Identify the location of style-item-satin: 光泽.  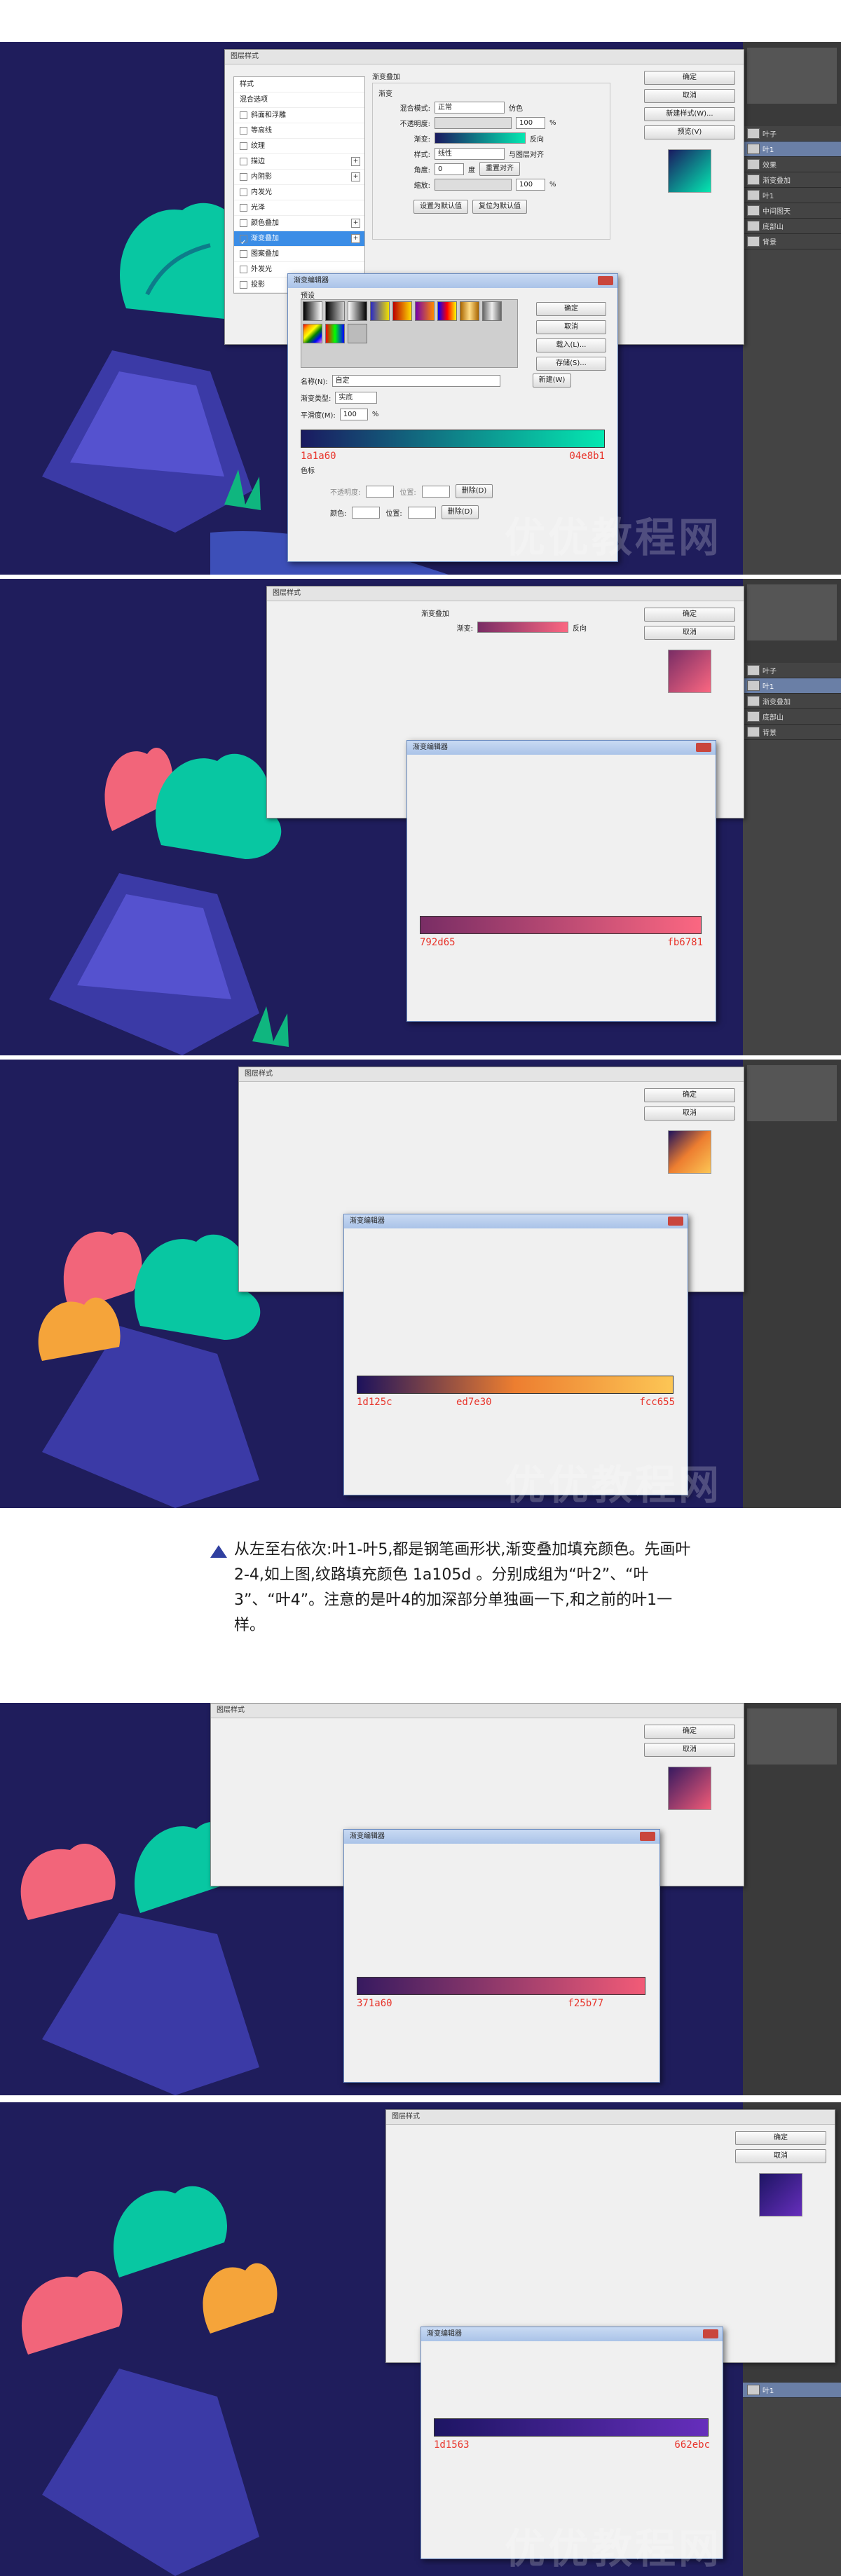
(299, 208).